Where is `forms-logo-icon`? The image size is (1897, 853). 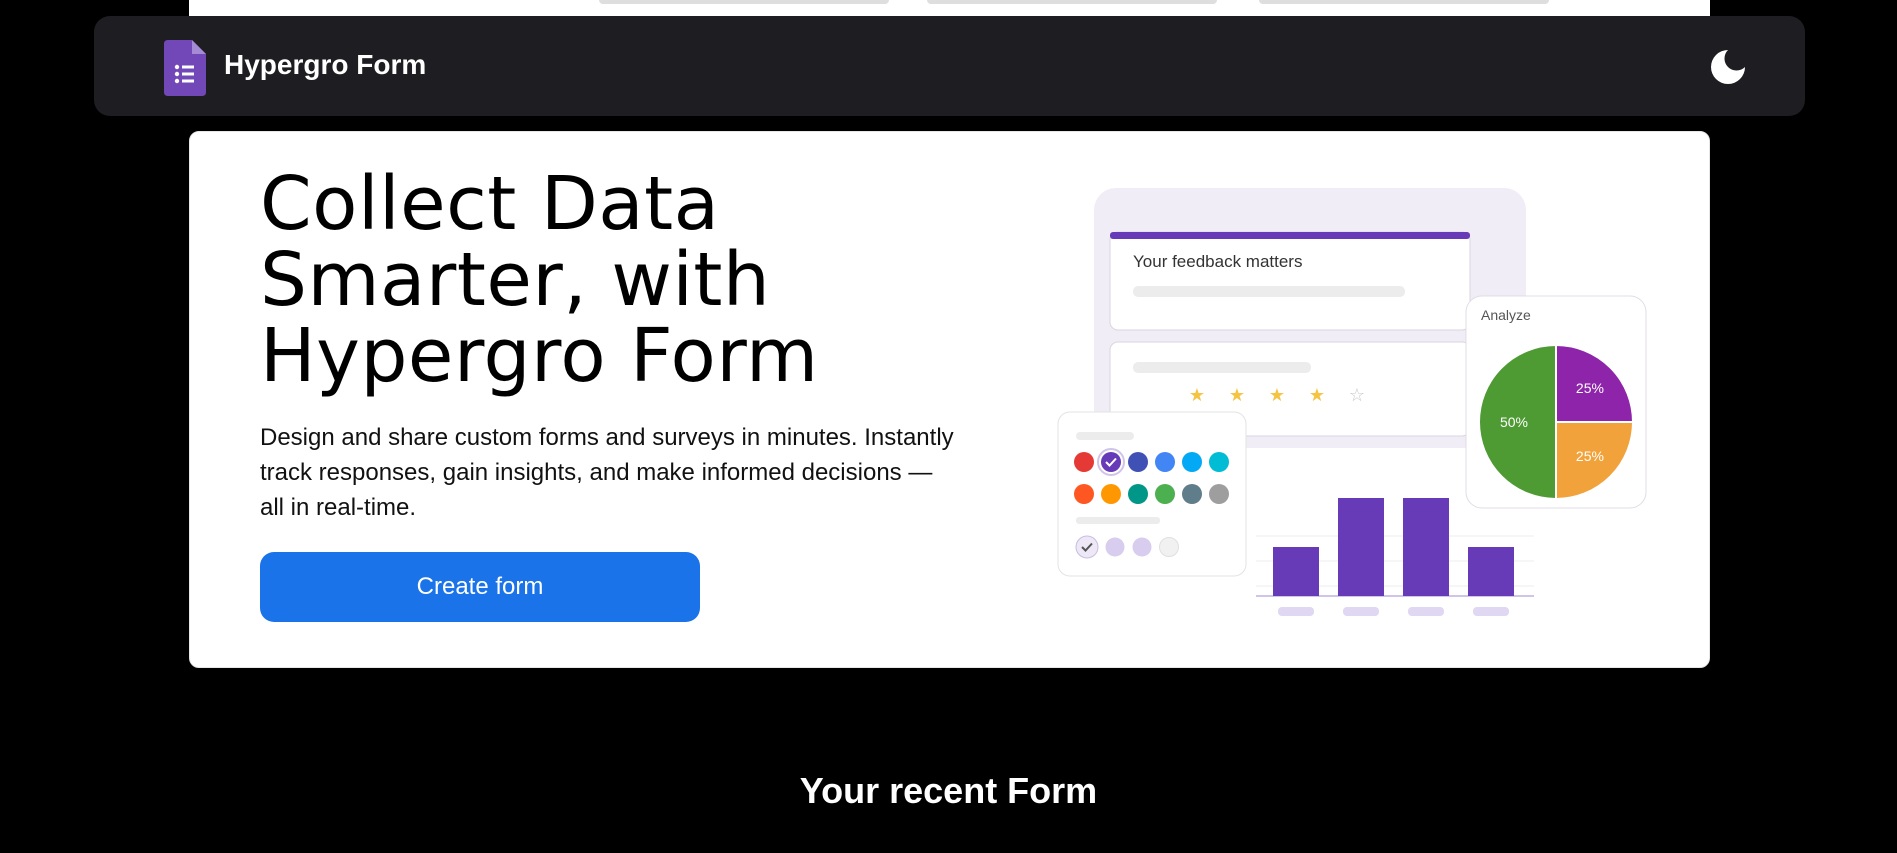
forms-logo-icon is located at coordinates (185, 68).